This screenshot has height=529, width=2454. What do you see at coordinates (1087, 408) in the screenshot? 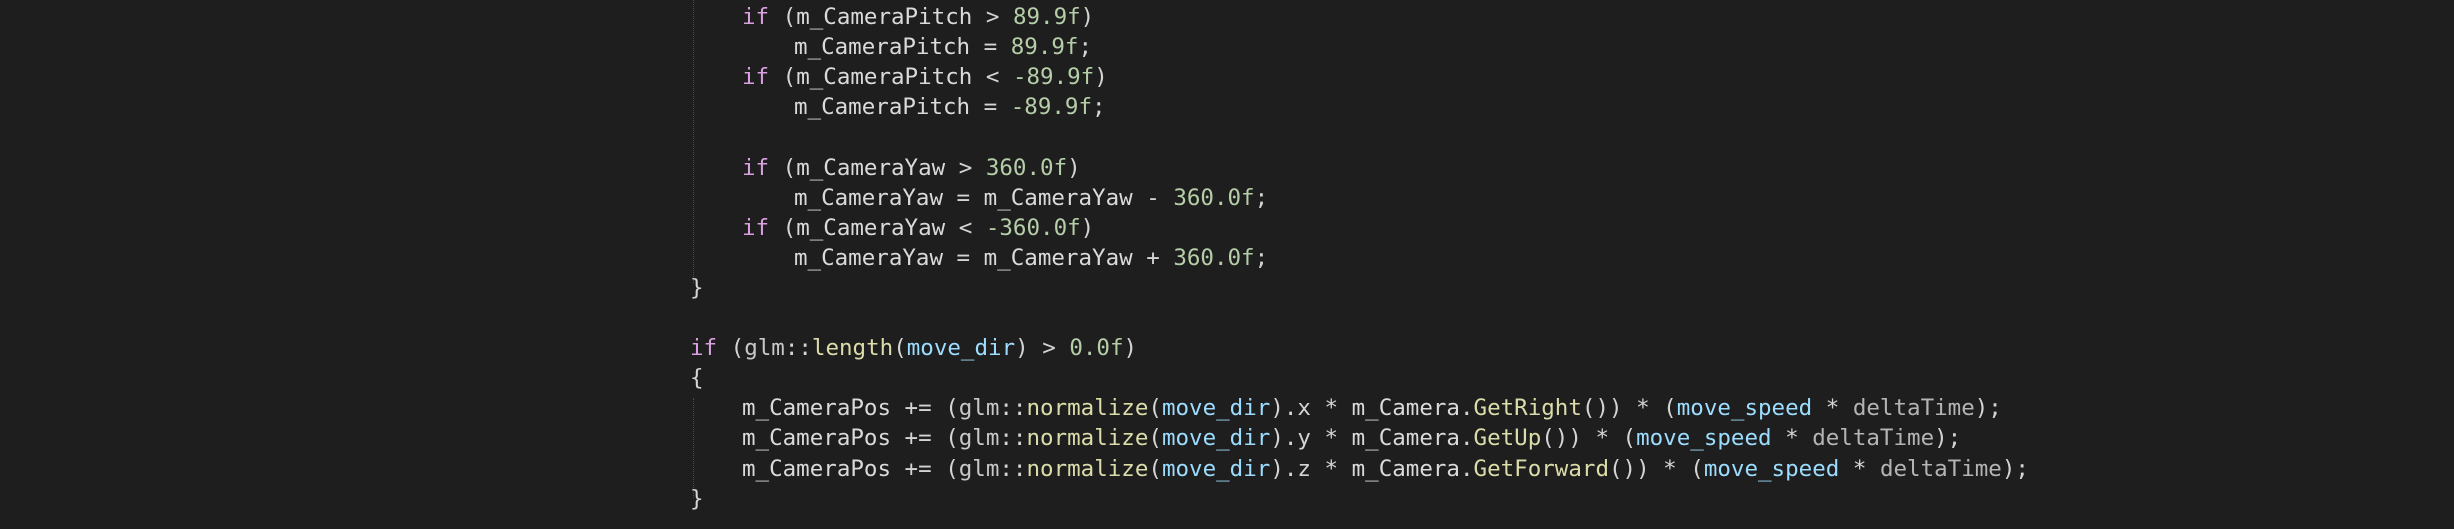
I see `code-token-function: normalize` at bounding box center [1087, 408].